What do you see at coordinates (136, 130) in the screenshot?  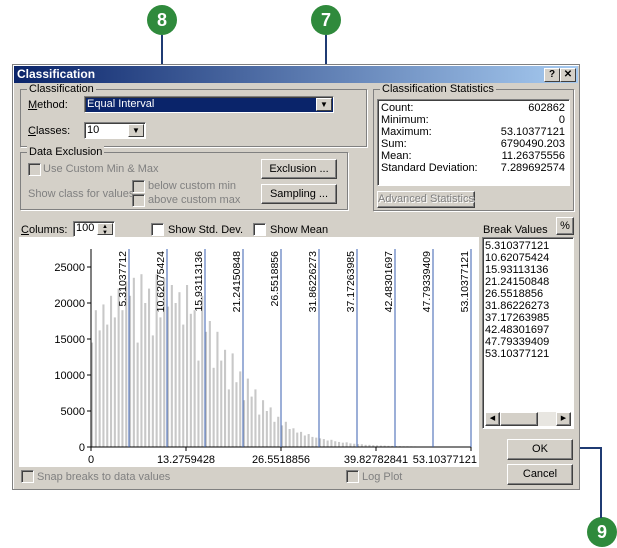 I see `classes-dropdown-arrow-icon: ▼` at bounding box center [136, 130].